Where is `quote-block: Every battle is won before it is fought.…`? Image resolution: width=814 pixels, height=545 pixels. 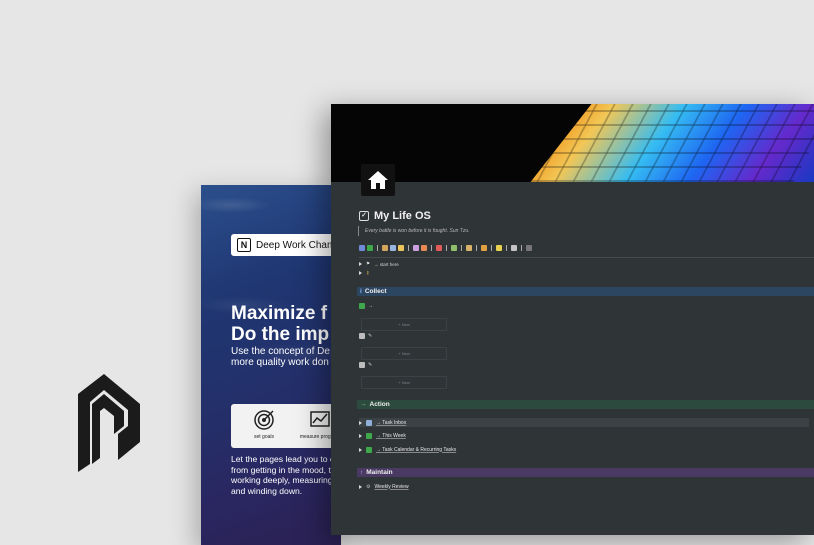 quote-block: Every battle is won before it is fought.… is located at coordinates (414, 231).